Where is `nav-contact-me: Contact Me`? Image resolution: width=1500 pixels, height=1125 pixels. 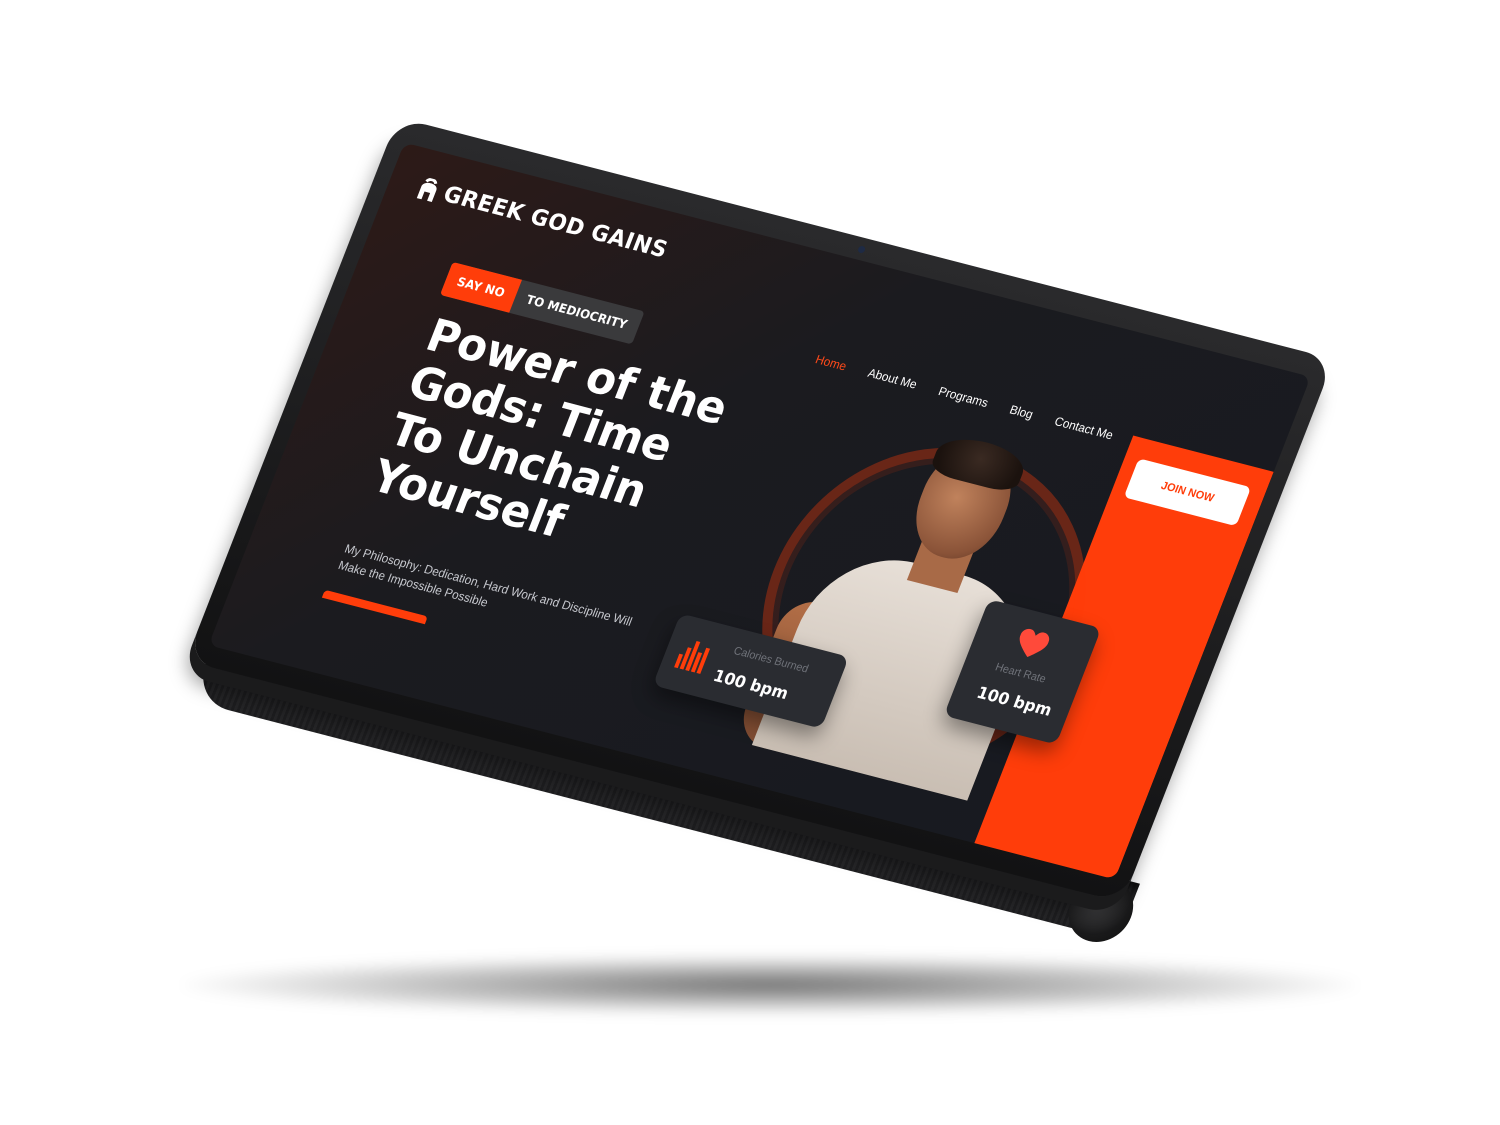 nav-contact-me: Contact Me is located at coordinates (1084, 428).